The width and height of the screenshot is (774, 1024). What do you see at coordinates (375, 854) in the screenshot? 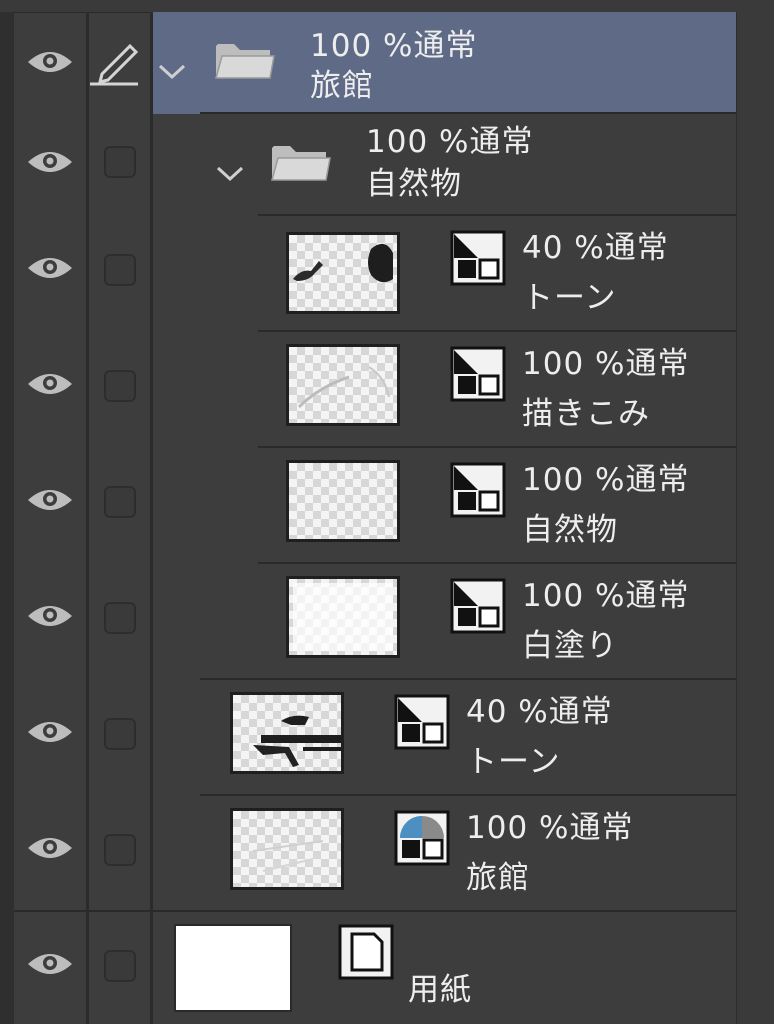
I see `layer-row-vector: 100 %通常 旅館` at bounding box center [375, 854].